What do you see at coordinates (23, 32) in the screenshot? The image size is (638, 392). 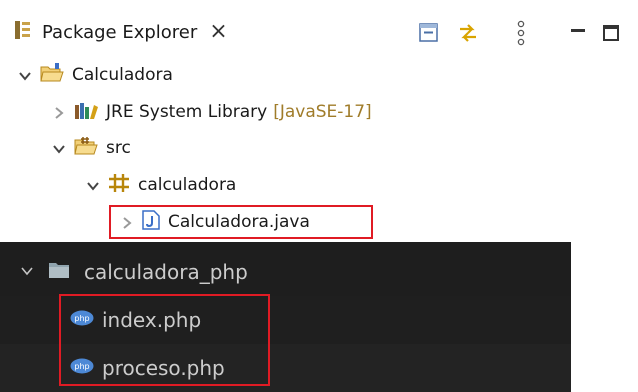 I see `package-explorer-icon` at bounding box center [23, 32].